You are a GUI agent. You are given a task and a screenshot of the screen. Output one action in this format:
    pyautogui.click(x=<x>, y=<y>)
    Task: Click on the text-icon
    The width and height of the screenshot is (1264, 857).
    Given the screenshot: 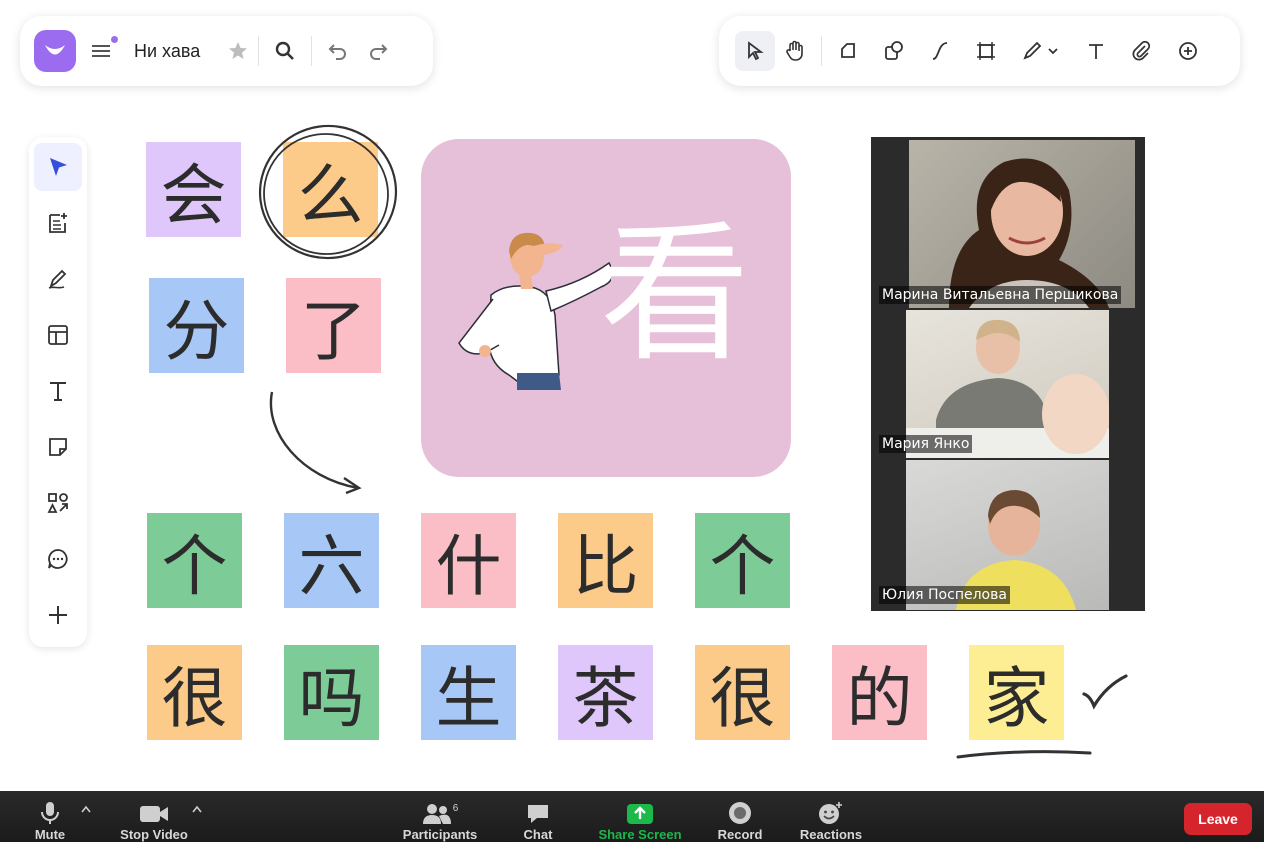 What is the action you would take?
    pyautogui.click(x=1096, y=51)
    